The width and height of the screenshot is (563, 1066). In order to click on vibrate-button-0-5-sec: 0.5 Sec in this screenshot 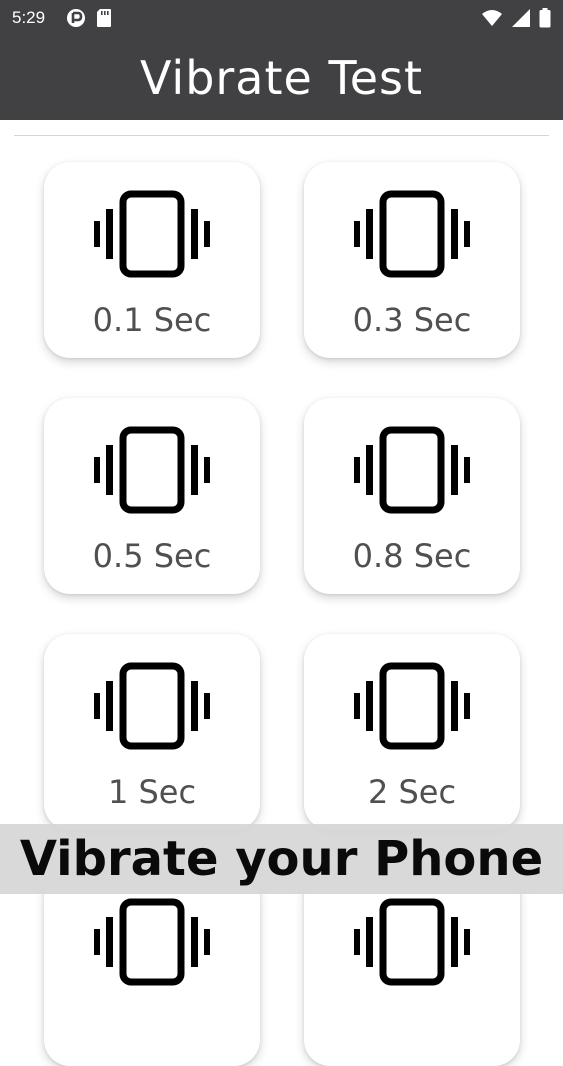, I will do `click(152, 496)`.